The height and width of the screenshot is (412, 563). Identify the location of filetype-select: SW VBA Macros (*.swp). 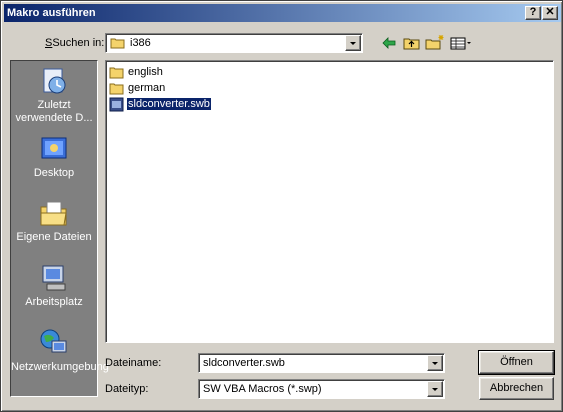
(321, 389).